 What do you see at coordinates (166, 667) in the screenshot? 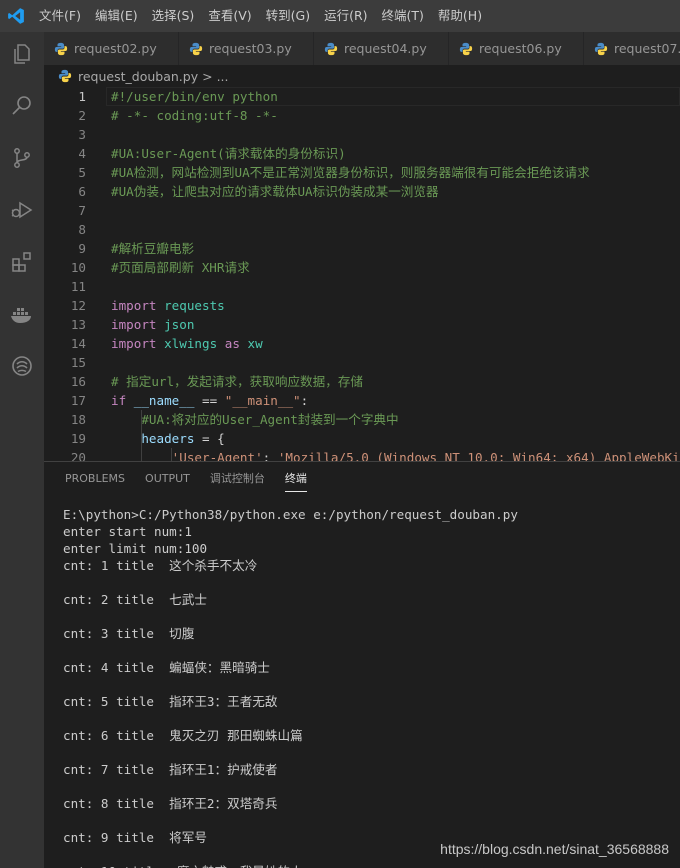
I see `terminal-line: cnt: 4 title 蝙蝠侠：黑暗骑士` at bounding box center [166, 667].